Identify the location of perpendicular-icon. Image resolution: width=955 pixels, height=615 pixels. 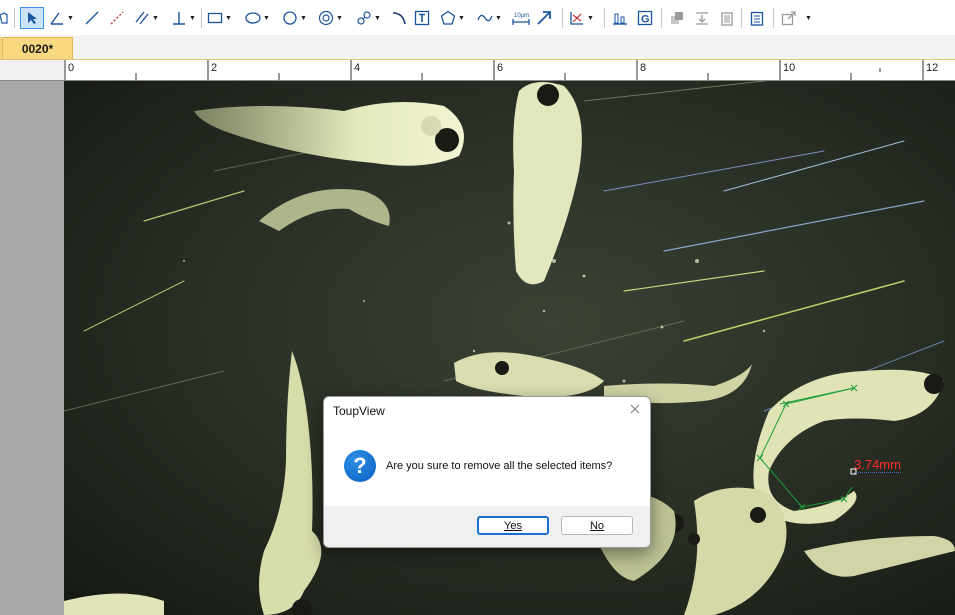
(179, 18).